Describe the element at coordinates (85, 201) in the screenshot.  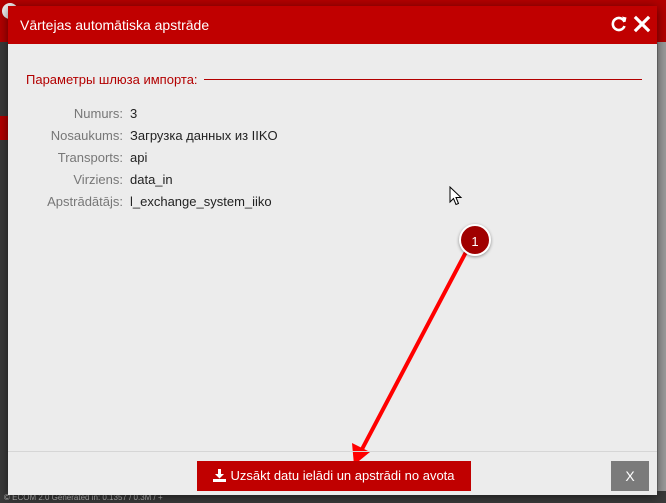
I see `param-label: Apstrādātājs:` at that location.